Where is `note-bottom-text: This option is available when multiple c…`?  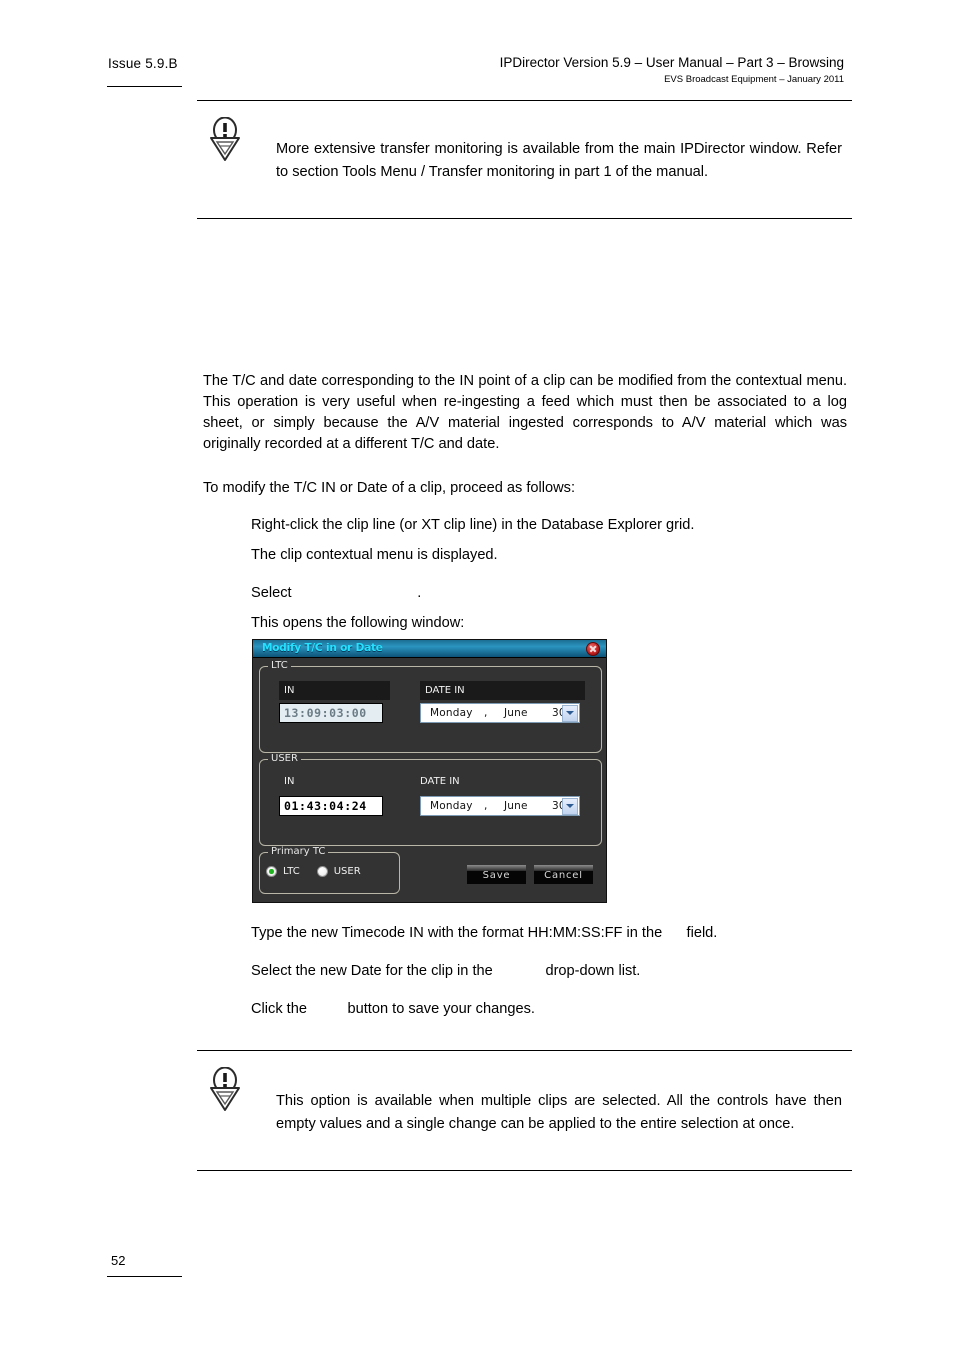 note-bottom-text: This option is available when multiple c… is located at coordinates (559, 1112).